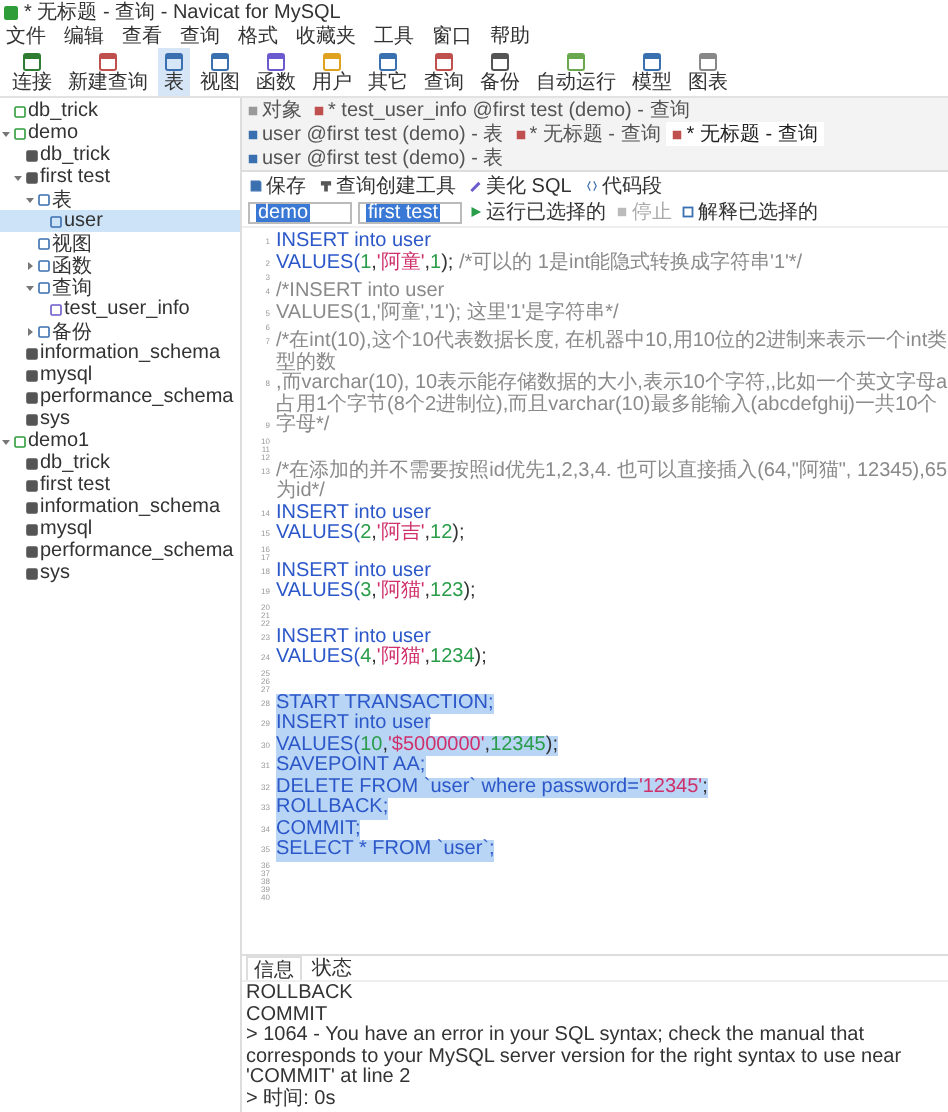  What do you see at coordinates (120, 265) in the screenshot?
I see `tree-item: 函数` at bounding box center [120, 265].